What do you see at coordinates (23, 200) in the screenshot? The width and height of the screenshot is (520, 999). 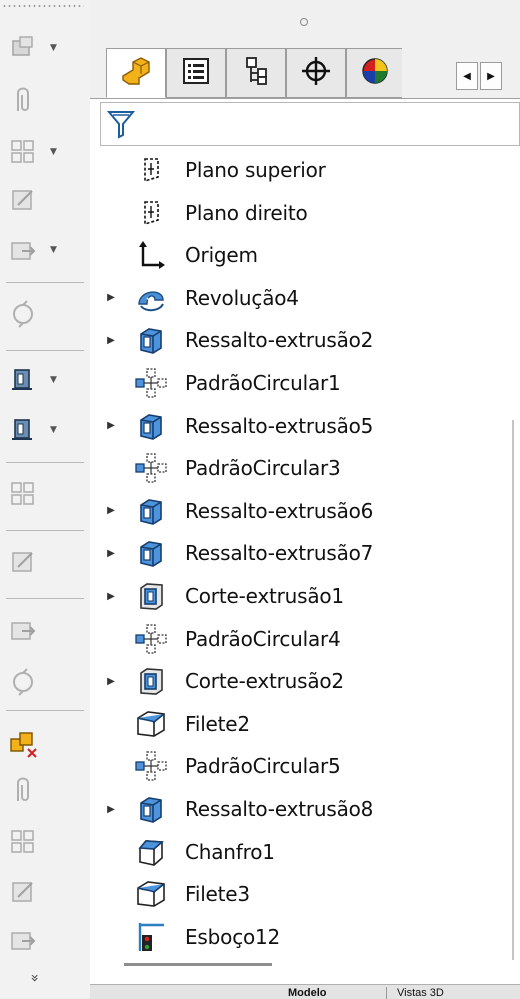 I see `edit-component-icon` at bounding box center [23, 200].